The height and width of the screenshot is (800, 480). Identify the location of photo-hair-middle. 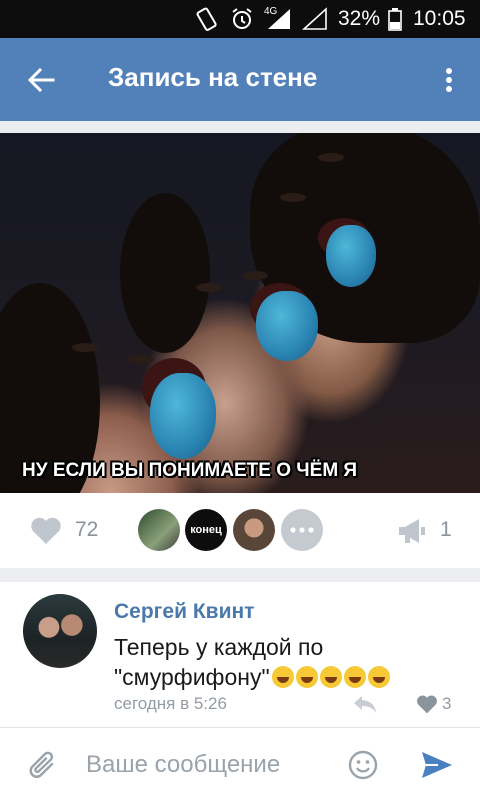
(165, 273).